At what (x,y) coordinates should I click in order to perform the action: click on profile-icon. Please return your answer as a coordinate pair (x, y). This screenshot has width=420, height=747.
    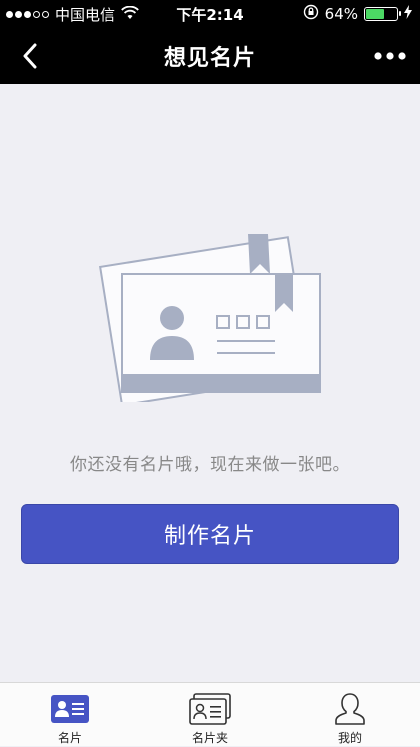
    Looking at the image, I should click on (350, 709).